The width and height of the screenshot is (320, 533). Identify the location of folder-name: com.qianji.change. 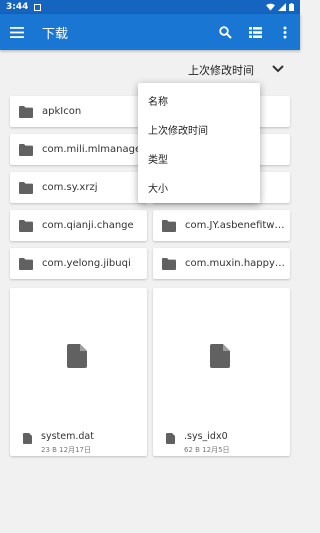
(88, 225).